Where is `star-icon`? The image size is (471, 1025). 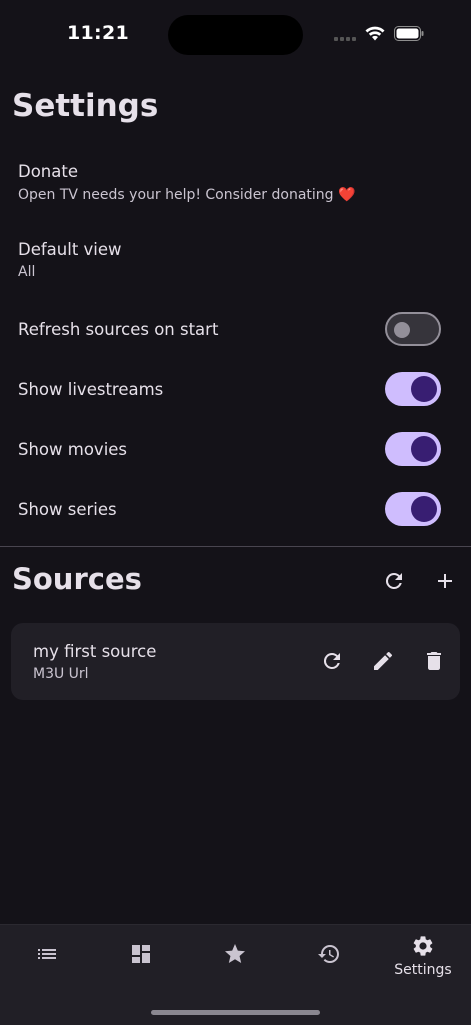 star-icon is located at coordinates (235, 953).